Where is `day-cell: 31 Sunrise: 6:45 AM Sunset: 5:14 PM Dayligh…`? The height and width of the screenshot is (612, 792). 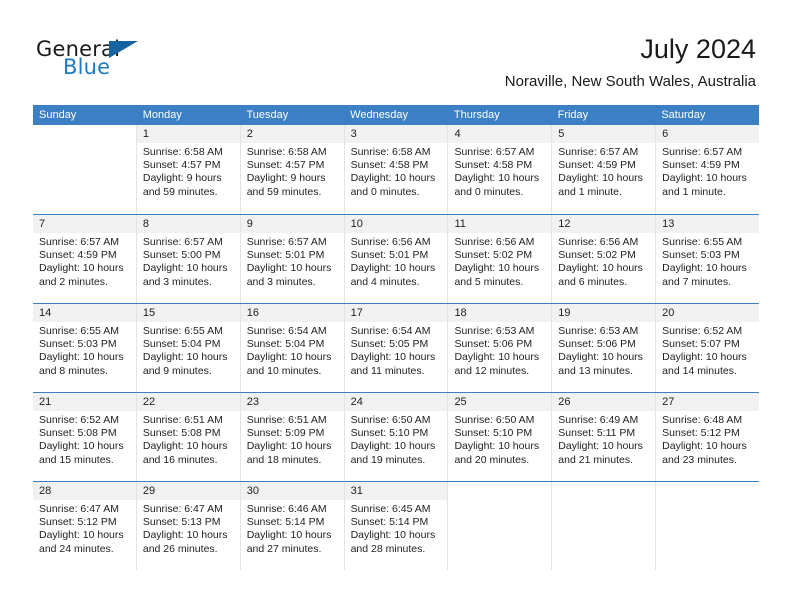
day-cell: 31 Sunrise: 6:45 AM Sunset: 5:14 PM Dayligh… is located at coordinates (396, 526).